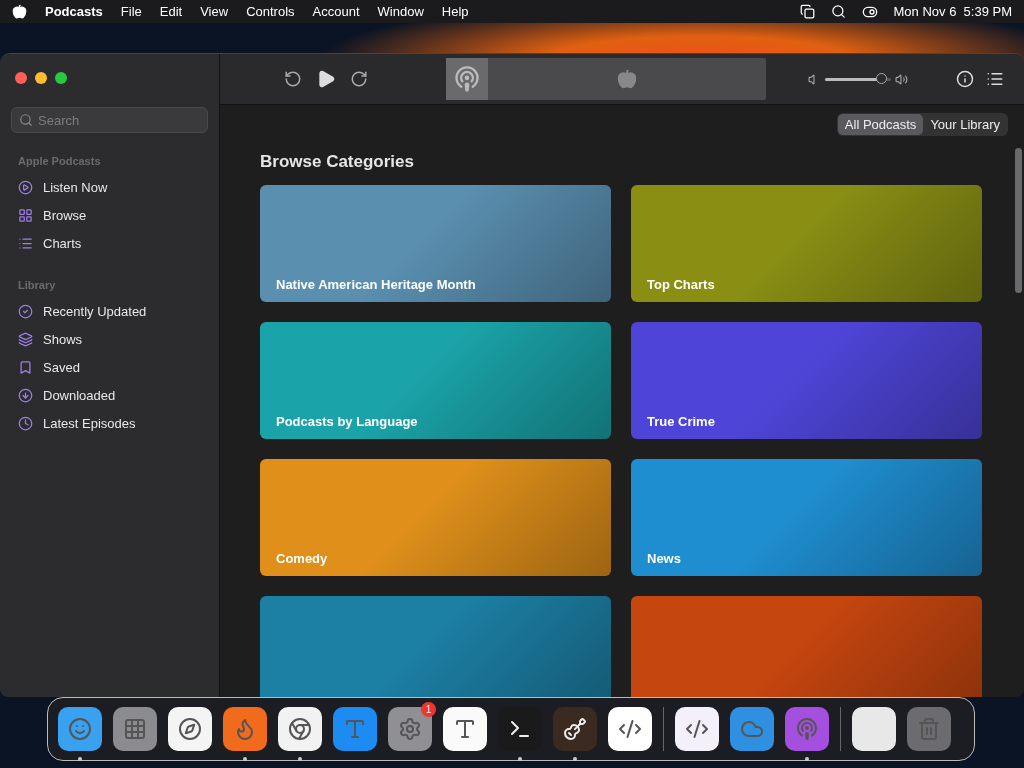 This screenshot has height=768, width=1024. I want to click on menu-item: Edit, so click(171, 11).